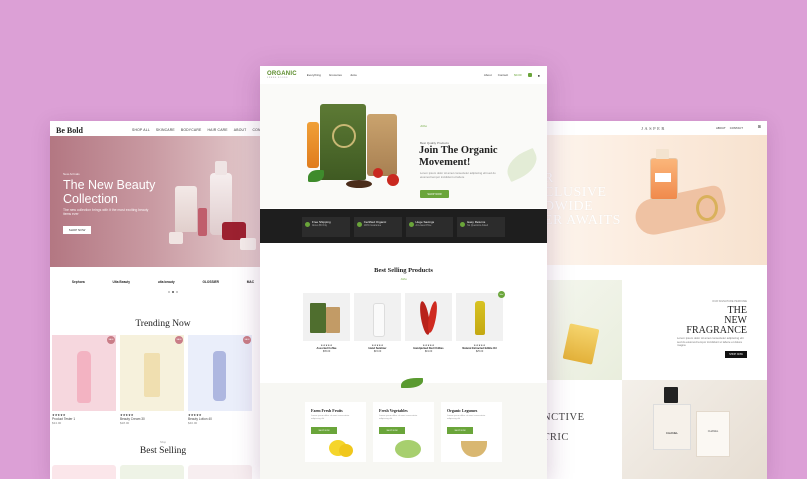 This screenshot has height=479, width=807. Describe the element at coordinates (316, 176) in the screenshot. I see `leaves-image` at that location.